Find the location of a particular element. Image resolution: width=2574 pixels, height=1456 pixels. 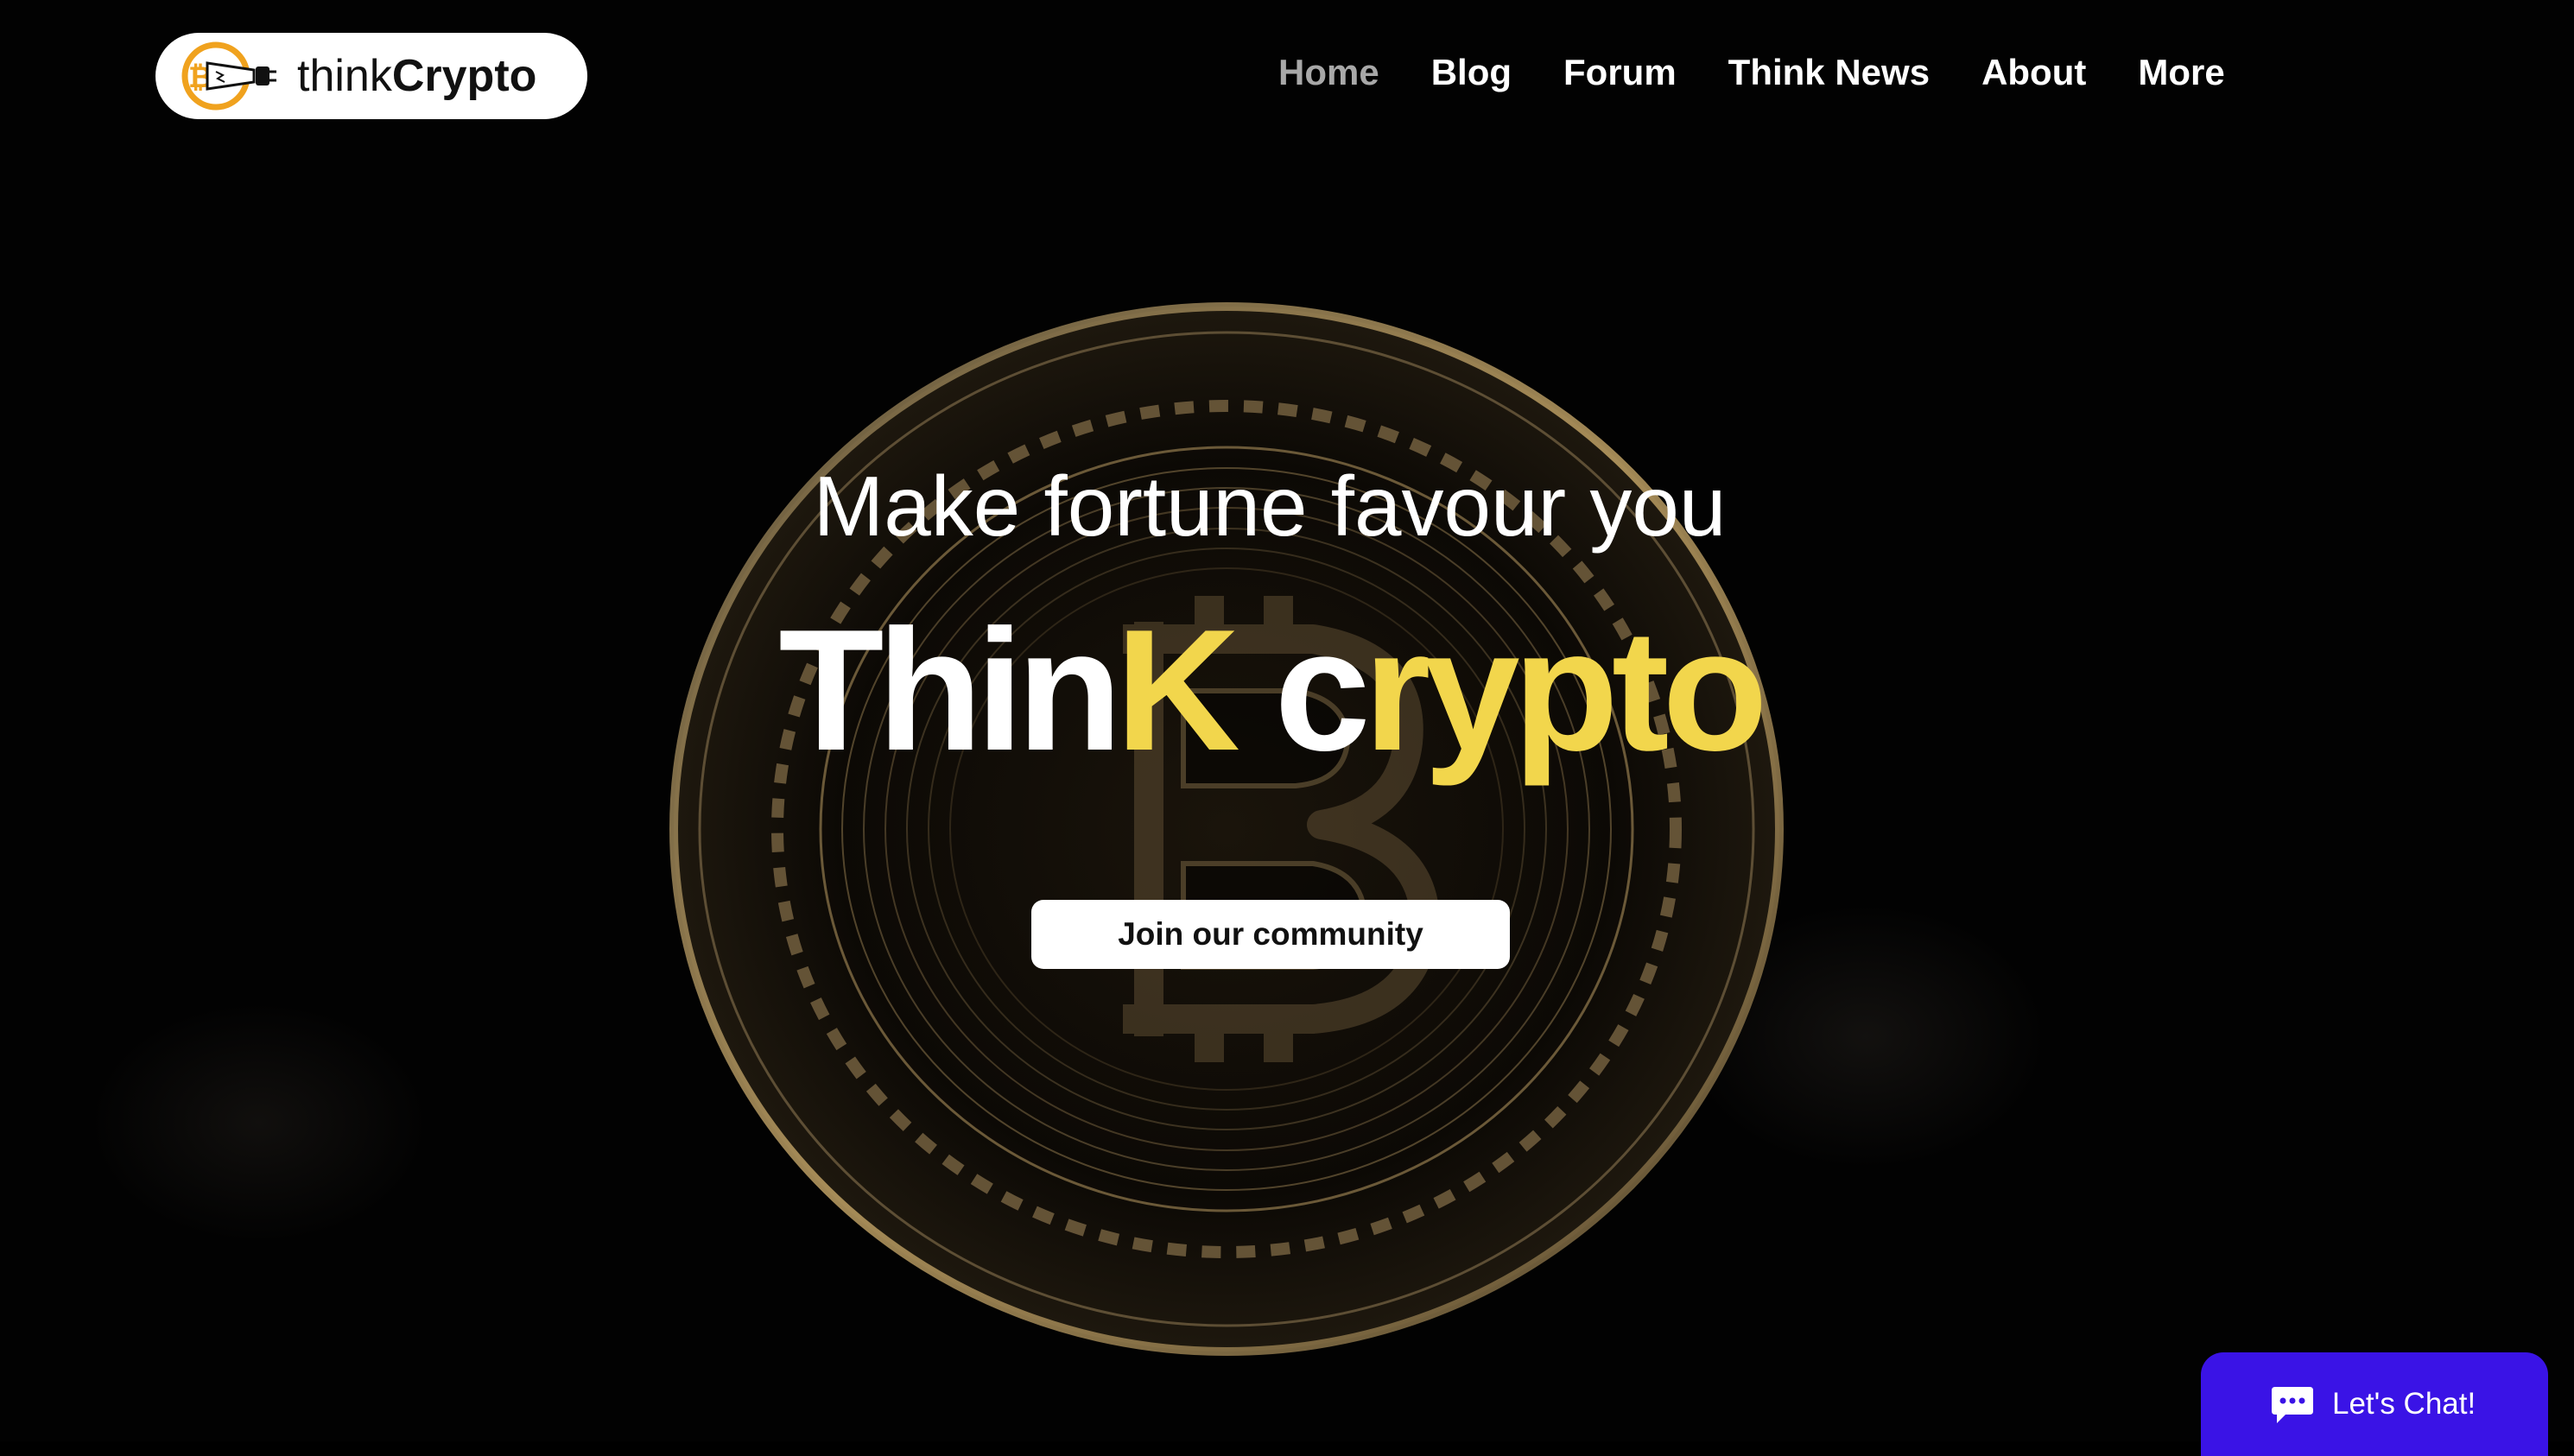

headline-part-k: K is located at coordinates (1195, 690).